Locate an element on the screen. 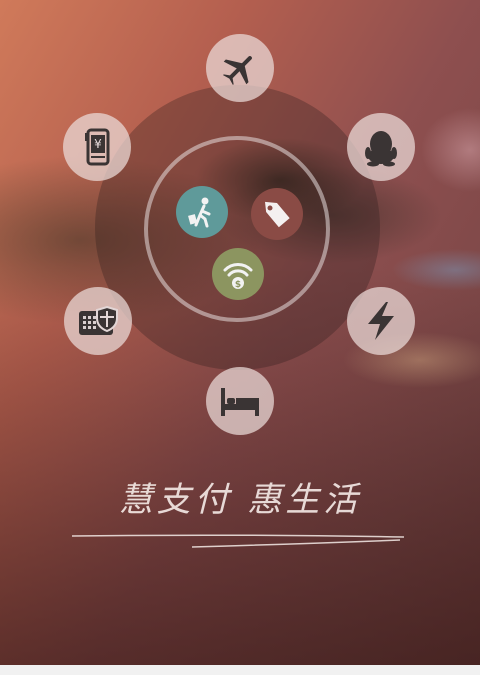  card-security-button is located at coordinates (98, 321).